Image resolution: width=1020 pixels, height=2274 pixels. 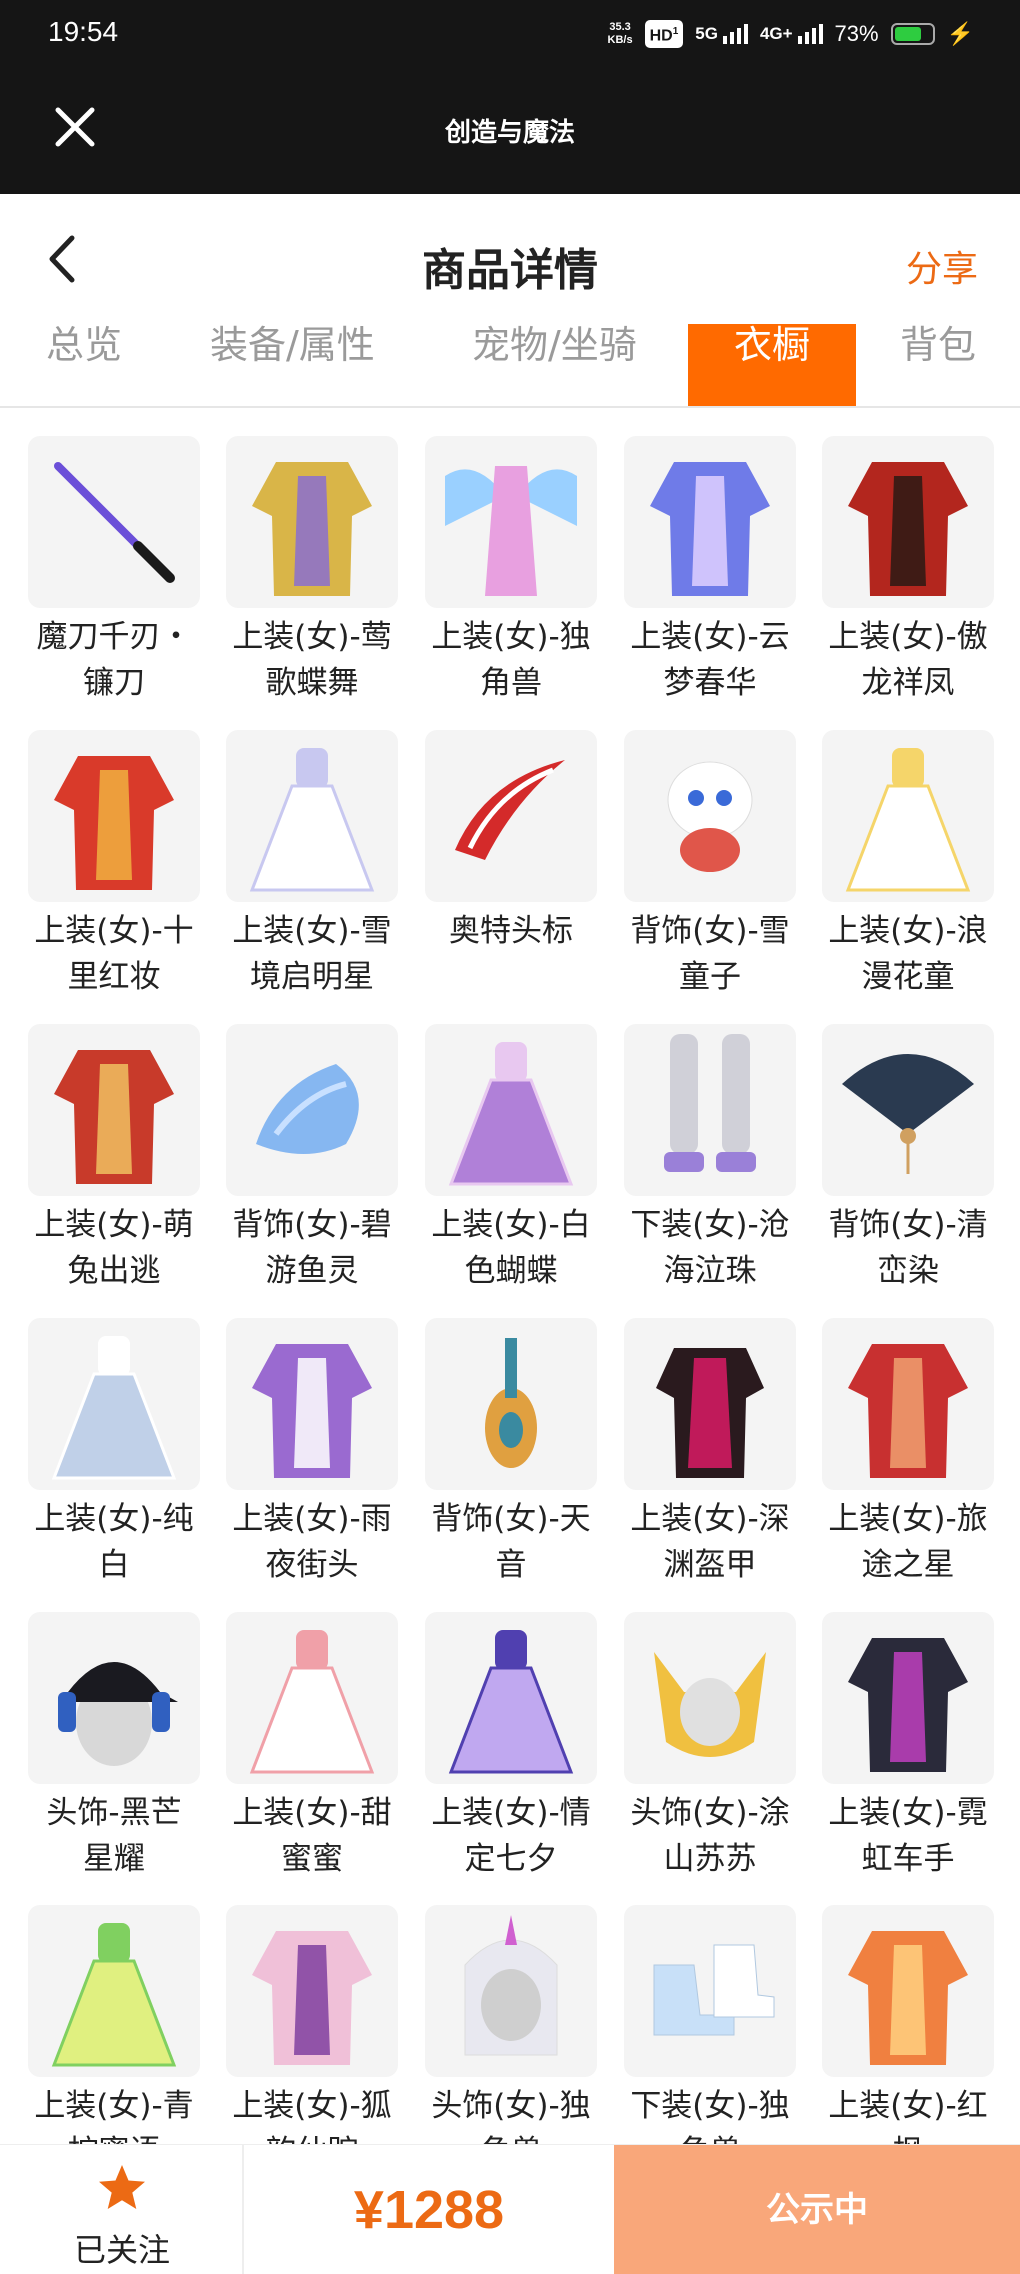 I want to click on wardrobe-item-label: 上装(女)-雪 境启明星, so click(x=312, y=954).